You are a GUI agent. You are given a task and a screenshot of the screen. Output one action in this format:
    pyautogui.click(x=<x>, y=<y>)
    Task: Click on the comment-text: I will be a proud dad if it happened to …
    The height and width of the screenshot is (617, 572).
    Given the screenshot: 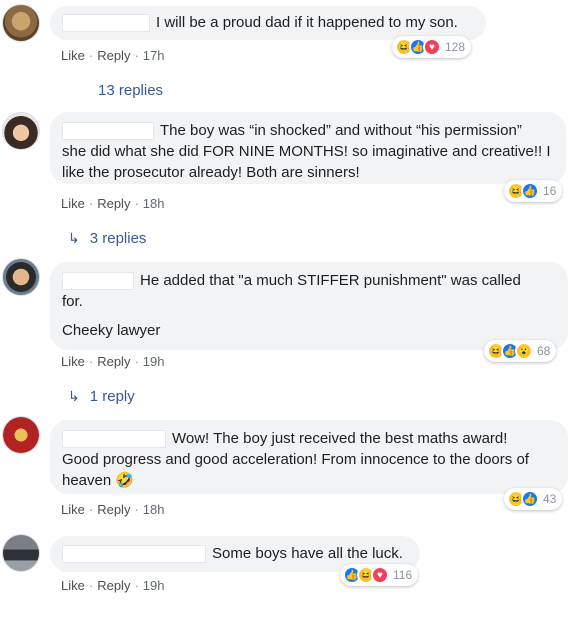 What is the action you would take?
    pyautogui.click(x=307, y=22)
    